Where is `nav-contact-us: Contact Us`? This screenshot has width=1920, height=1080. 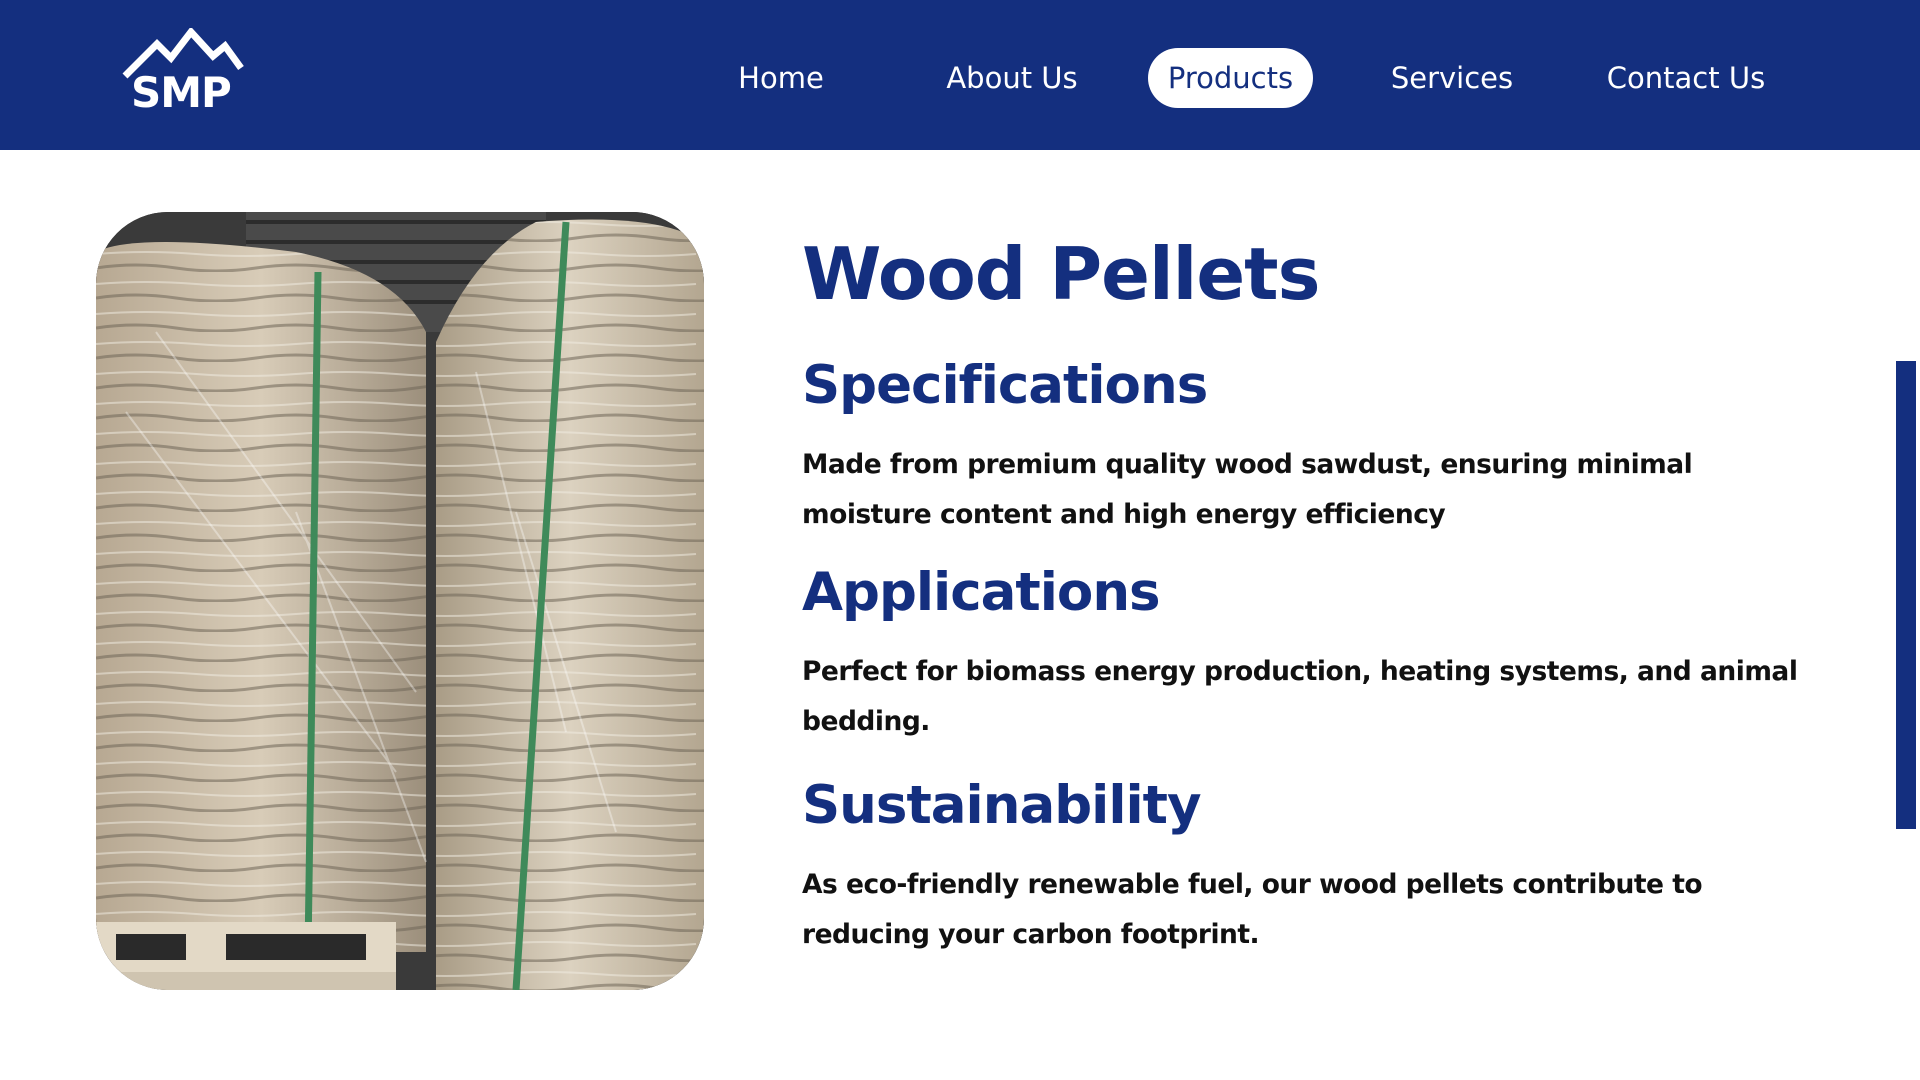
nav-contact-us: Contact Us is located at coordinates (1686, 78).